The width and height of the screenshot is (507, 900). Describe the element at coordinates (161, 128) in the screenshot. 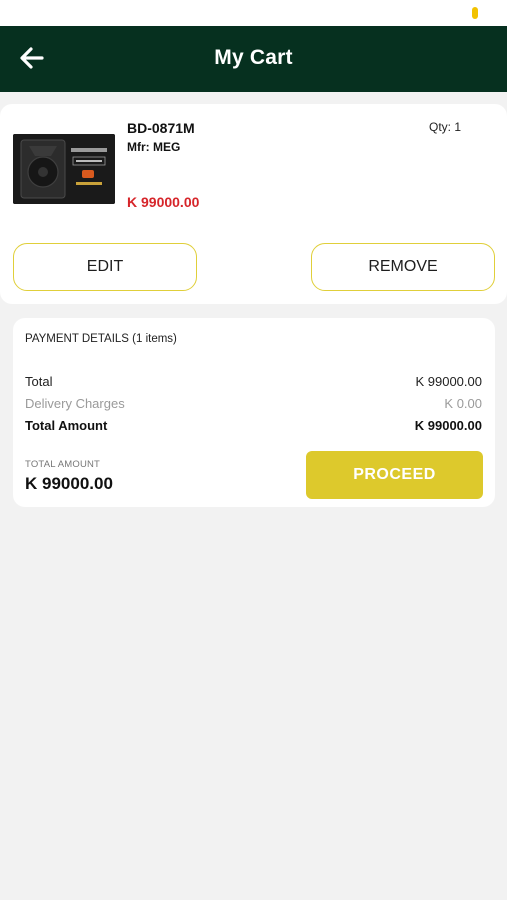

I see `product-sku: BD-0871M` at that location.